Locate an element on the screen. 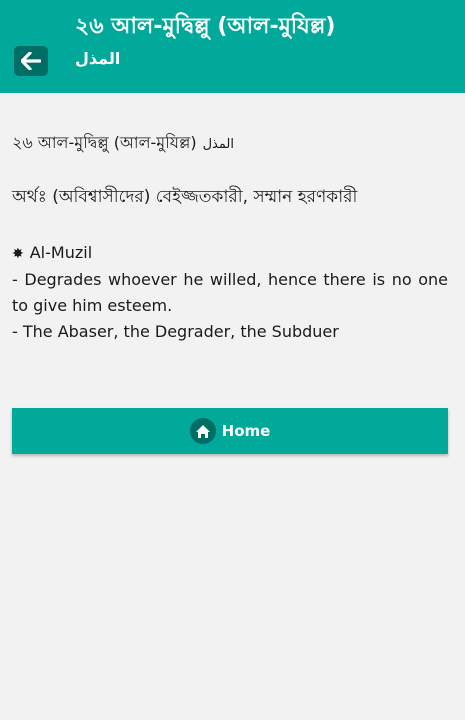 The height and width of the screenshot is (720, 465). back-button is located at coordinates (31, 61).